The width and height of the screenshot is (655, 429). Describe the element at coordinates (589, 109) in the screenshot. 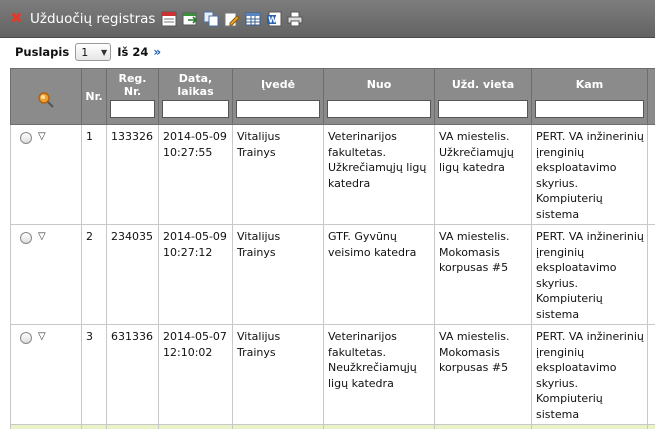

I see `filter-to-input` at that location.